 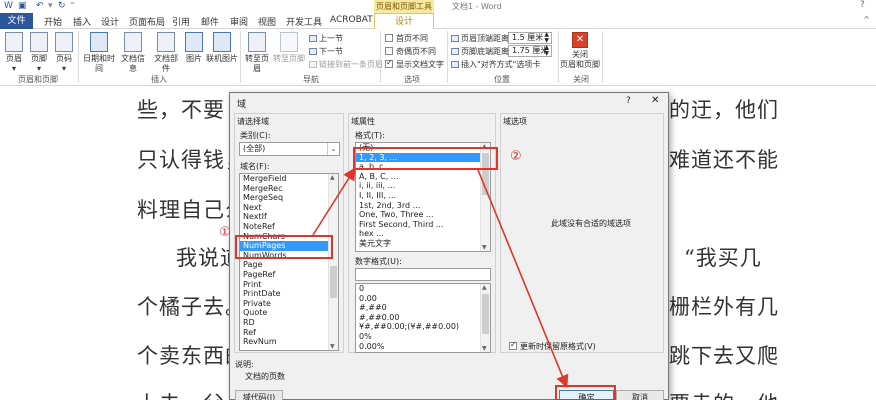 I want to click on footer-icon, so click(x=39, y=42).